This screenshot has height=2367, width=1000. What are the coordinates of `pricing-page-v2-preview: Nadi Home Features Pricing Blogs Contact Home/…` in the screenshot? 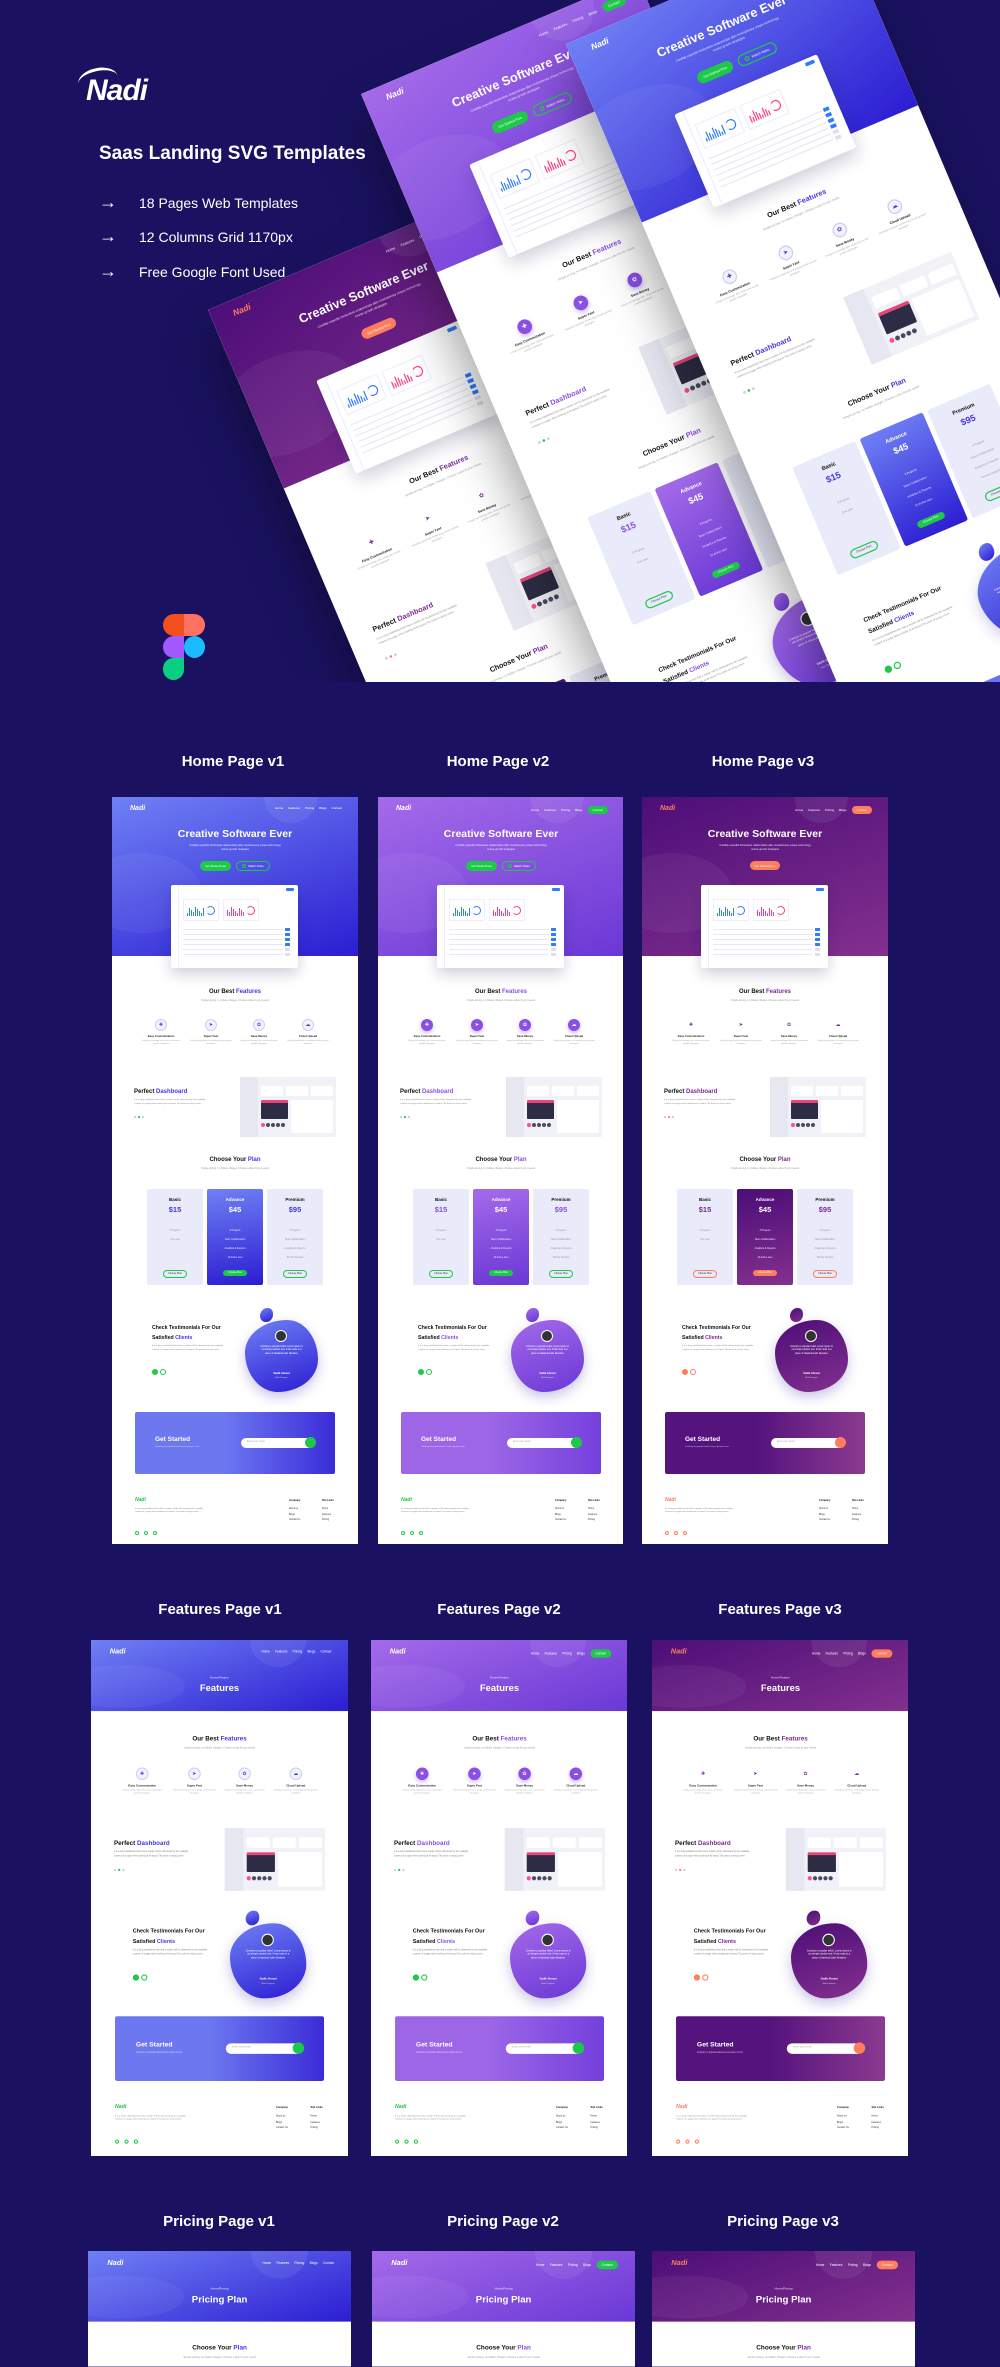 It's located at (503, 2309).